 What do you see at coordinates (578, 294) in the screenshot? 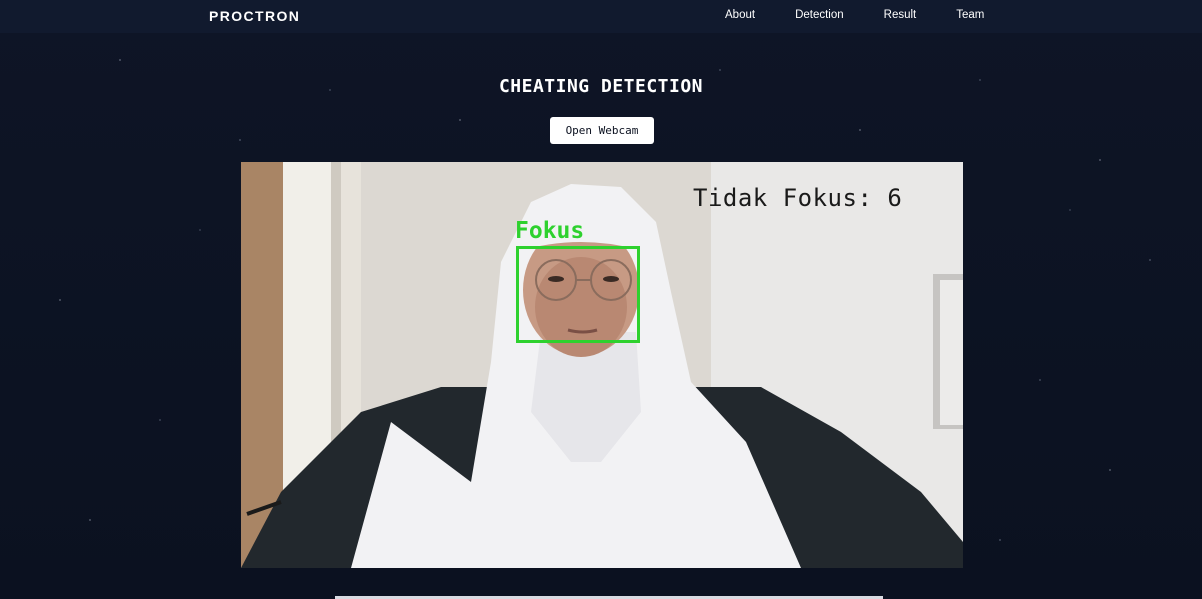
I see `face-detection-box` at bounding box center [578, 294].